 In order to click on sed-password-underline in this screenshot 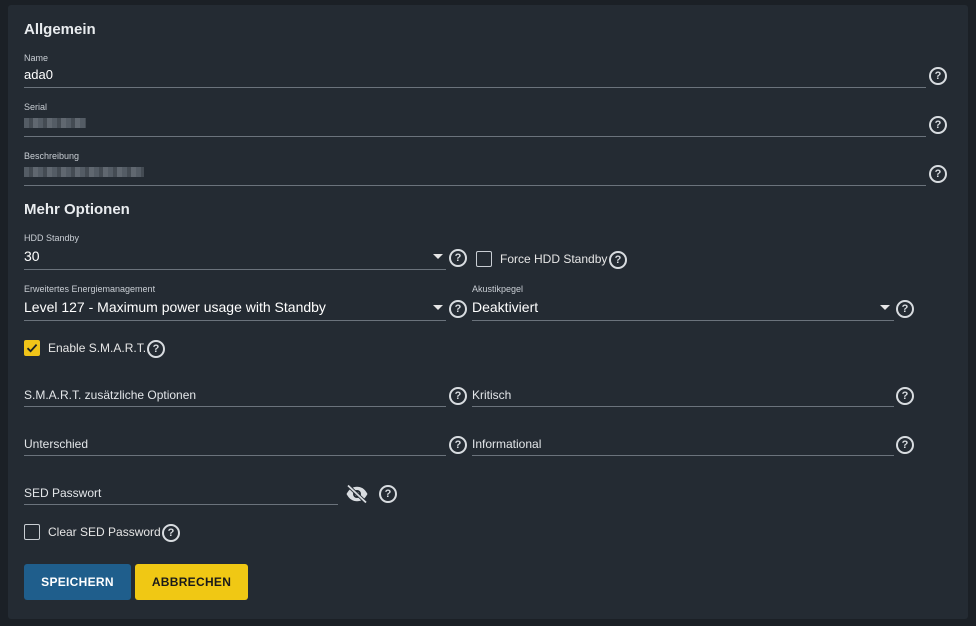, I will do `click(181, 504)`.